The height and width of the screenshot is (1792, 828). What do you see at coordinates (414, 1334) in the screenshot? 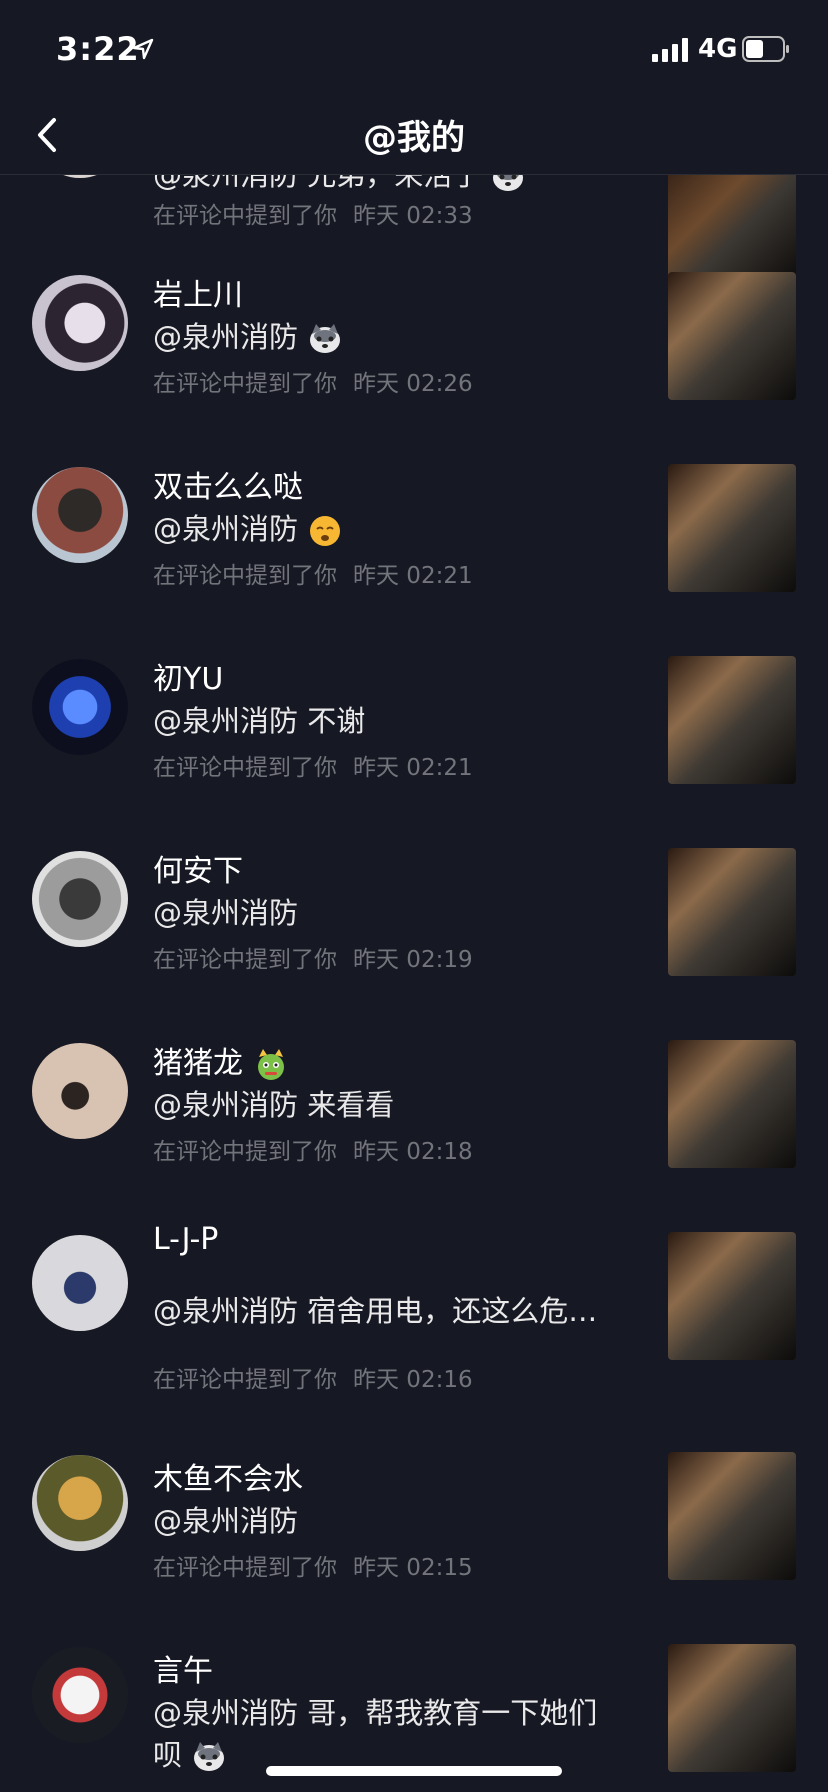
I see `list-item: L-J-P @泉州消防 宿舍用电，还这么危… 在评论中提到了你 昨天 02:16` at bounding box center [414, 1334].